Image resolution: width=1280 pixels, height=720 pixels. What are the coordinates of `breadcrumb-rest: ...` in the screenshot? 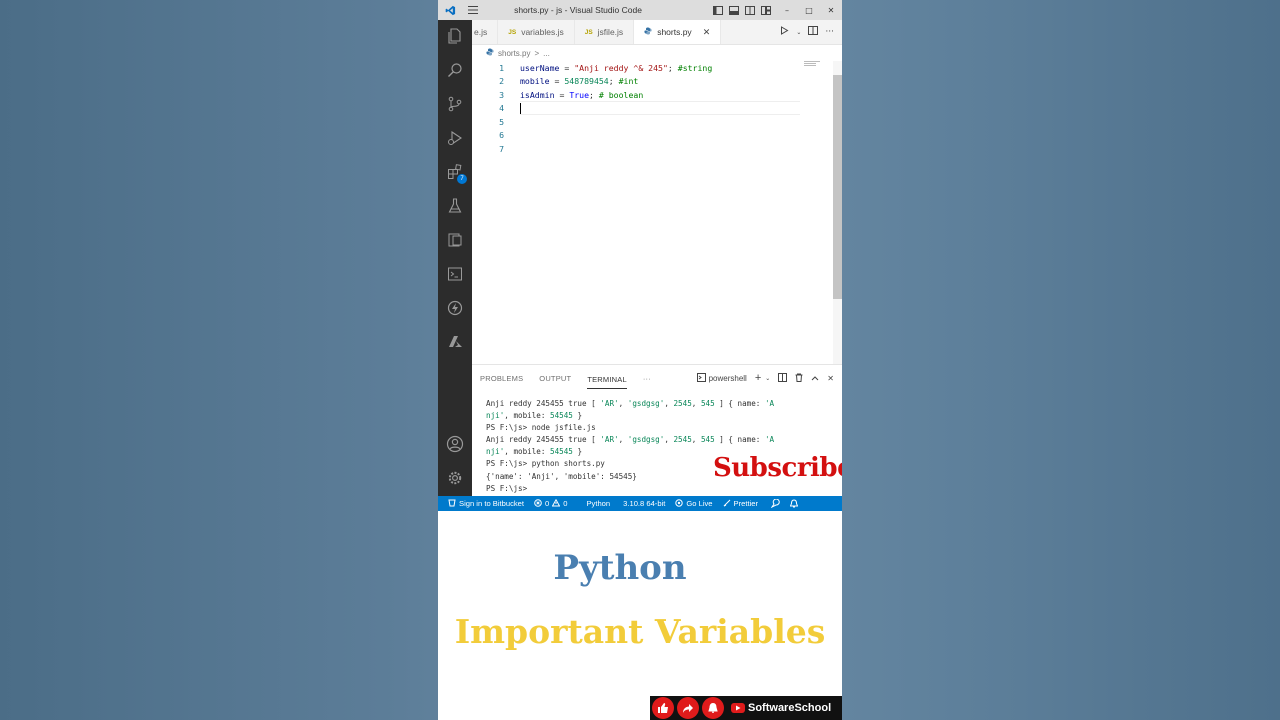 It's located at (546, 53).